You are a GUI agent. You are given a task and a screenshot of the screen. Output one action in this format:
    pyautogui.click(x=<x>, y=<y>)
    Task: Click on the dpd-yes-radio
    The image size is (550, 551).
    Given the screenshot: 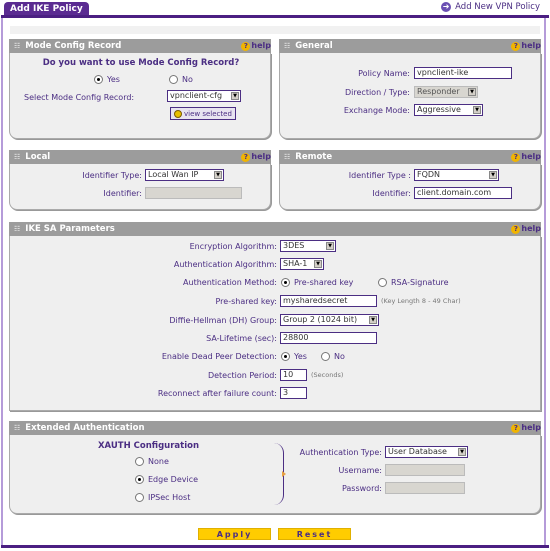 What is the action you would take?
    pyautogui.click(x=285, y=356)
    